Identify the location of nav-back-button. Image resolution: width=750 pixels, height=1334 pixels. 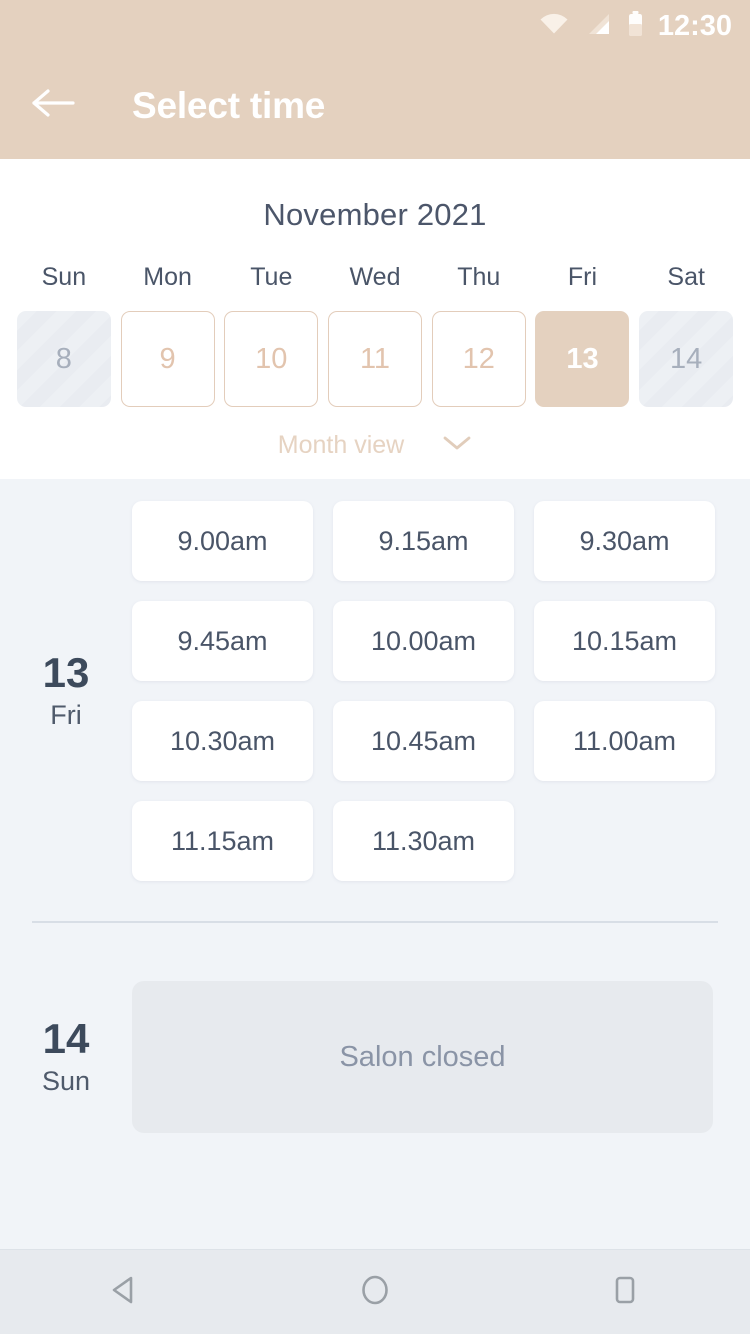
(125, 1292).